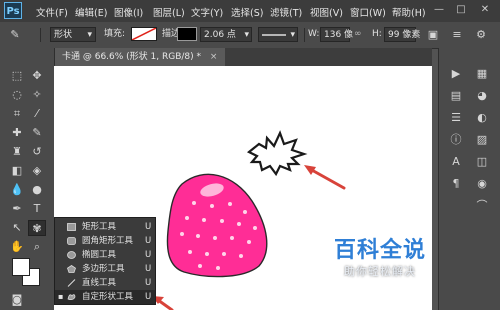 The width and height of the screenshot is (500, 310). I want to click on close-tab-icon: ×, so click(214, 57).